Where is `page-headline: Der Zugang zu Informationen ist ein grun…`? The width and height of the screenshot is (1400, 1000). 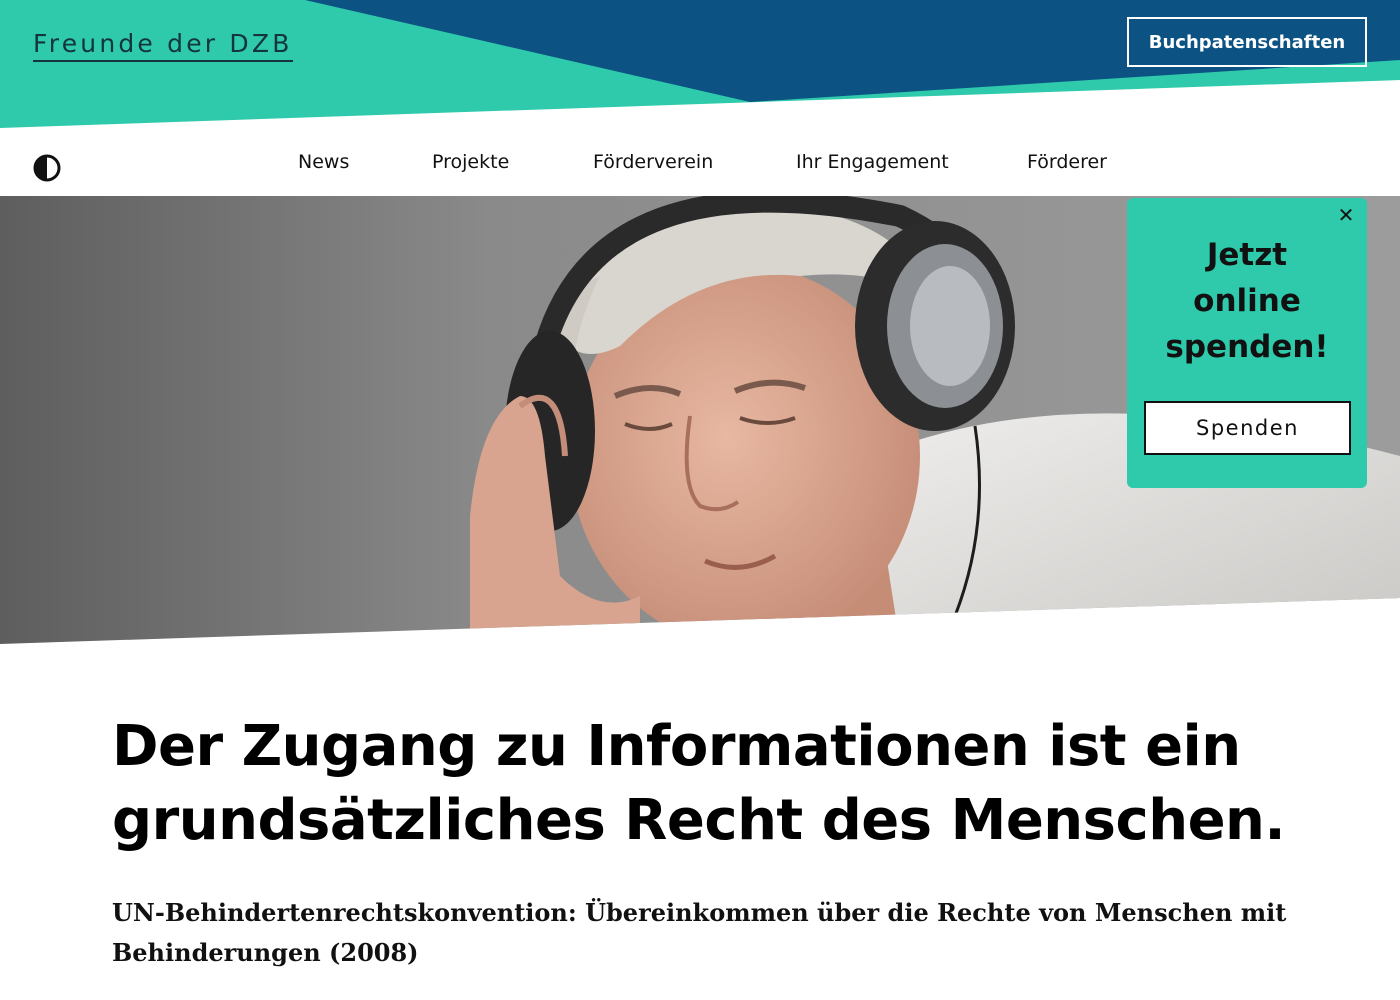 page-headline: Der Zugang zu Informationen ist ein grun… is located at coordinates (699, 783).